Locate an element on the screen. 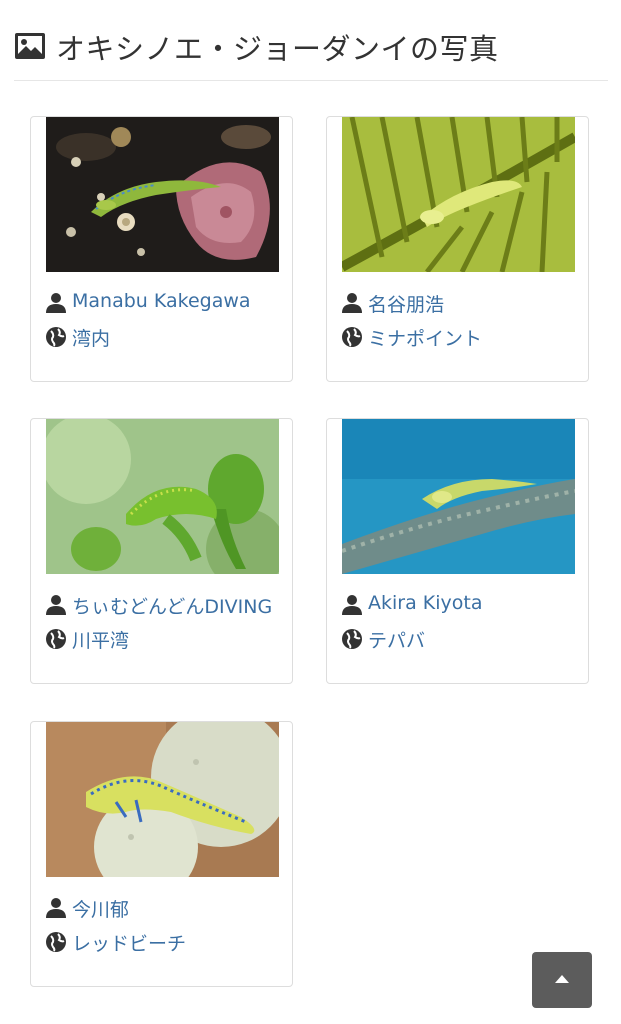  location-link: 川平湾 is located at coordinates (100, 639).